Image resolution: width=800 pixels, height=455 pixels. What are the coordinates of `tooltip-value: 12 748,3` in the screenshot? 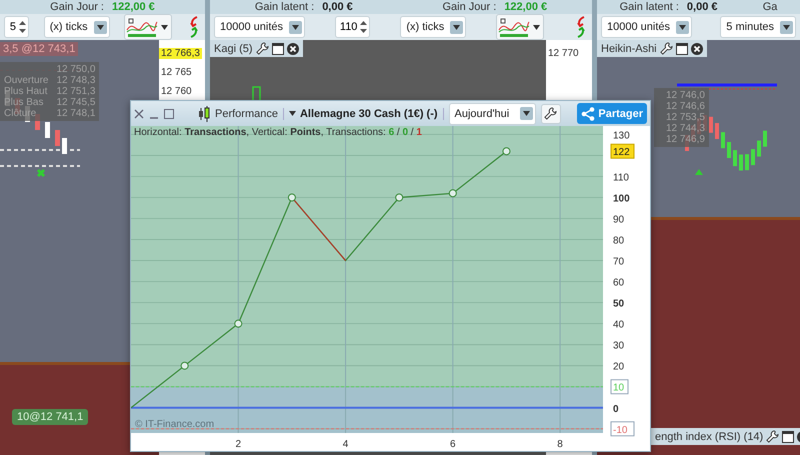 It's located at (76, 80).